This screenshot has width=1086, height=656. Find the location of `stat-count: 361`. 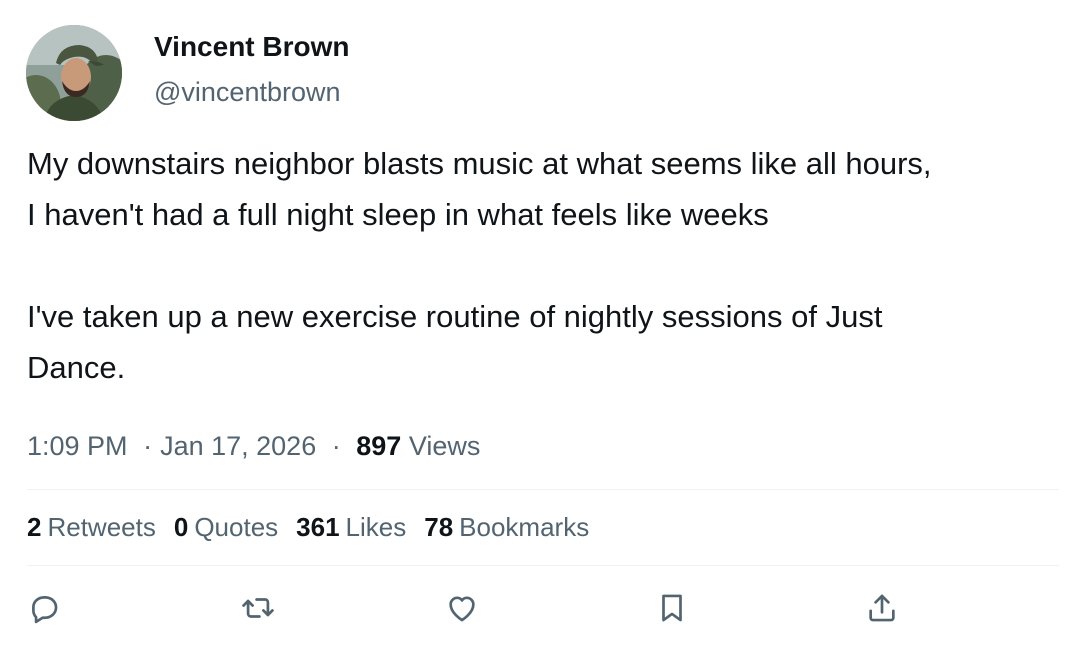

stat-count: 361 is located at coordinates (318, 527).